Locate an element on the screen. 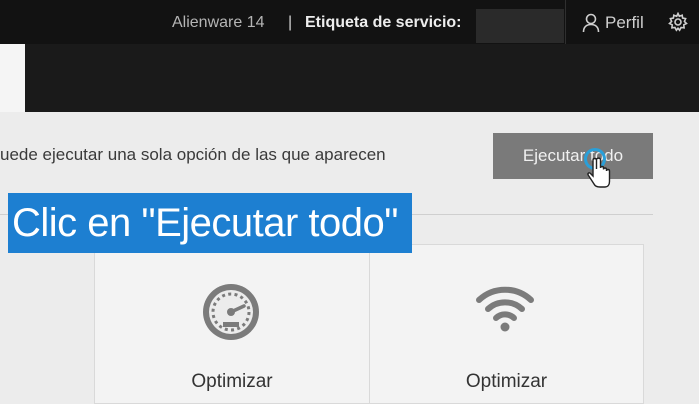 Image resolution: width=699 pixels, height=404 pixels. profile-button: Perfil is located at coordinates (613, 23).